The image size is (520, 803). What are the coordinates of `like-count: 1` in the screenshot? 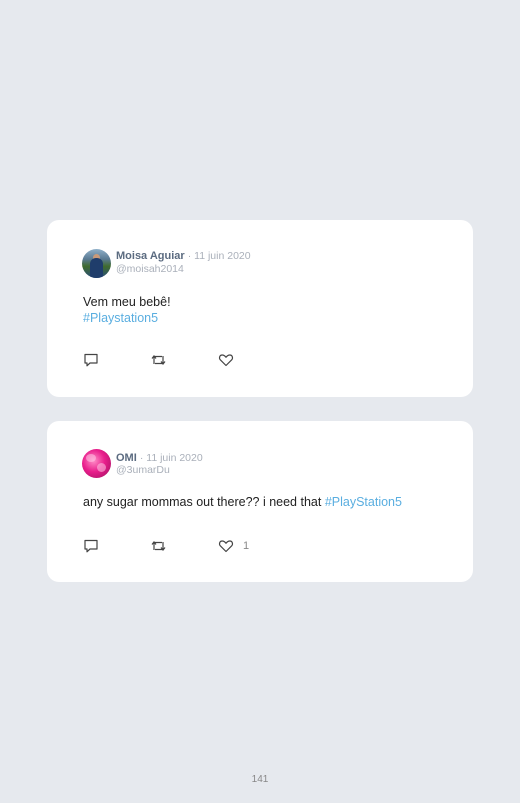 It's located at (246, 546).